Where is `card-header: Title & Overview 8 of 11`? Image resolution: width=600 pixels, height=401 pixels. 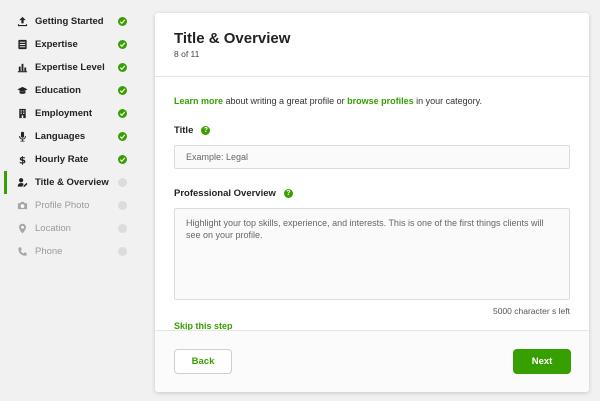
card-header: Title & Overview 8 of 11 is located at coordinates (372, 45).